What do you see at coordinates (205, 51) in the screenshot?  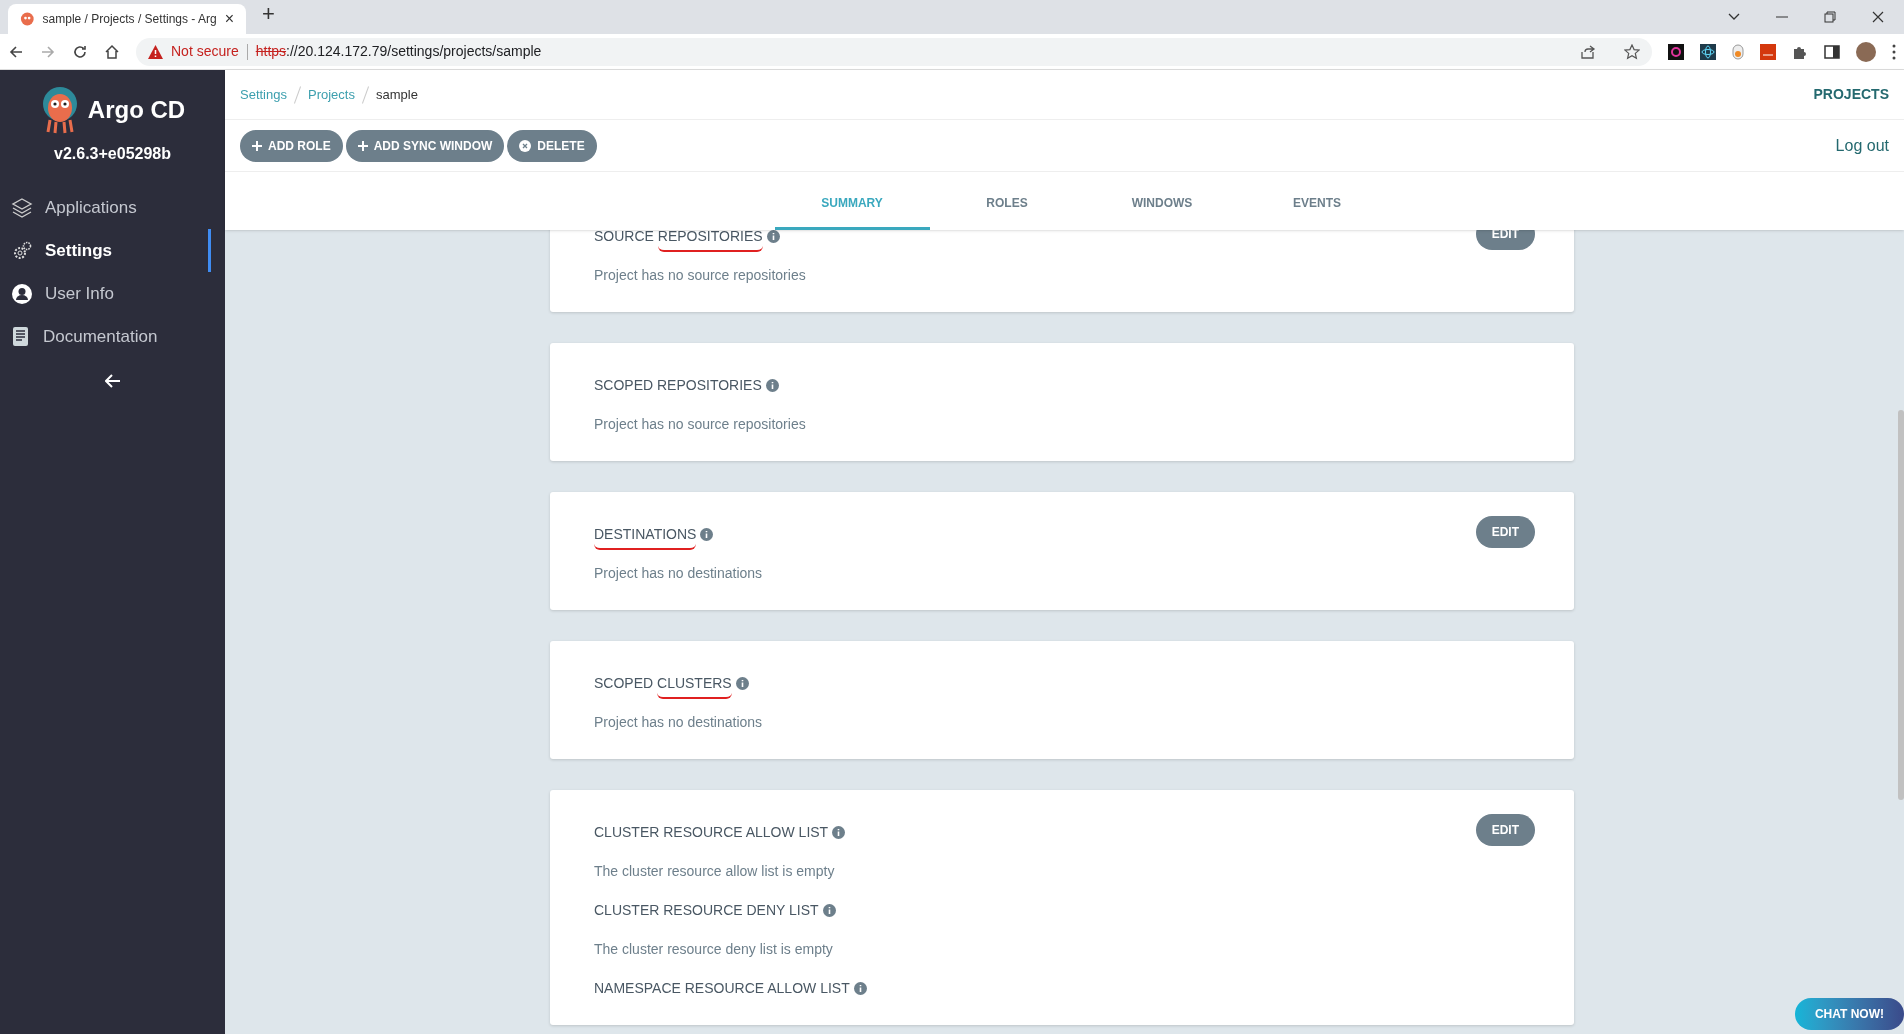 I see `not-secure-label: Not secure` at bounding box center [205, 51].